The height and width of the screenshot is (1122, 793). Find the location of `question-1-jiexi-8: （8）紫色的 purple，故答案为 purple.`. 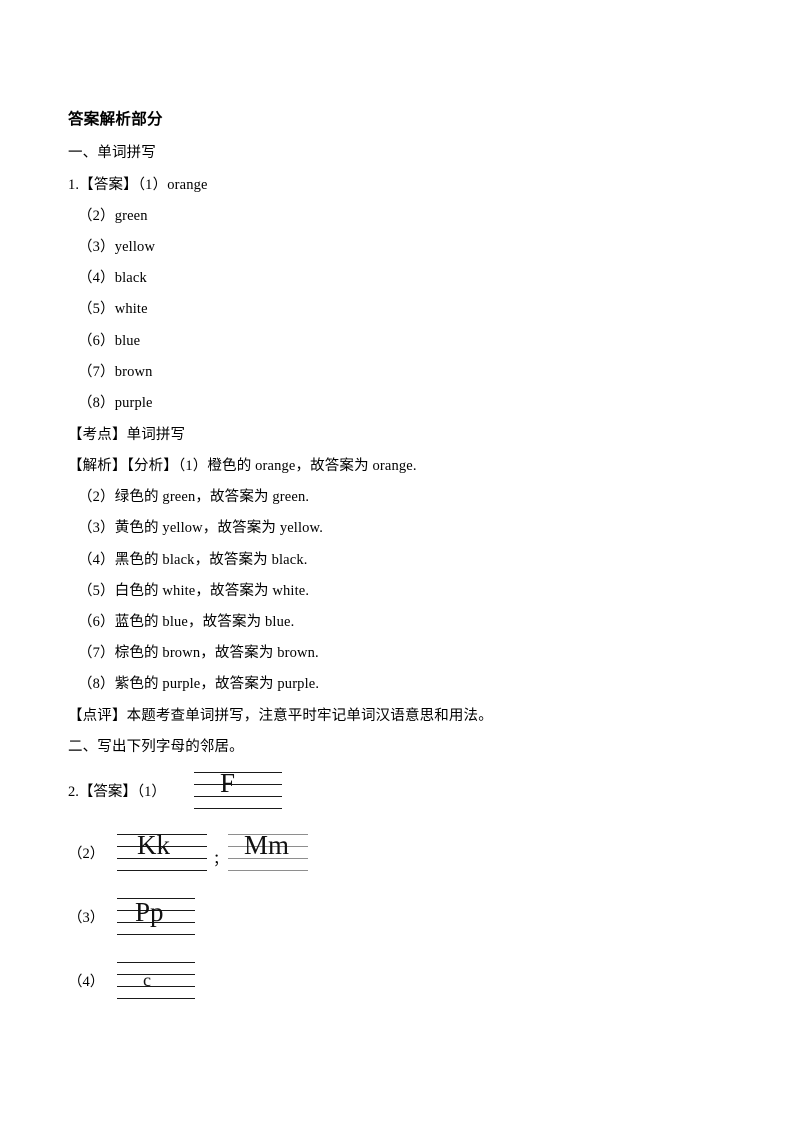

question-1-jiexi-8: （8）紫色的 purple，故答案为 purple. is located at coordinates (199, 684).